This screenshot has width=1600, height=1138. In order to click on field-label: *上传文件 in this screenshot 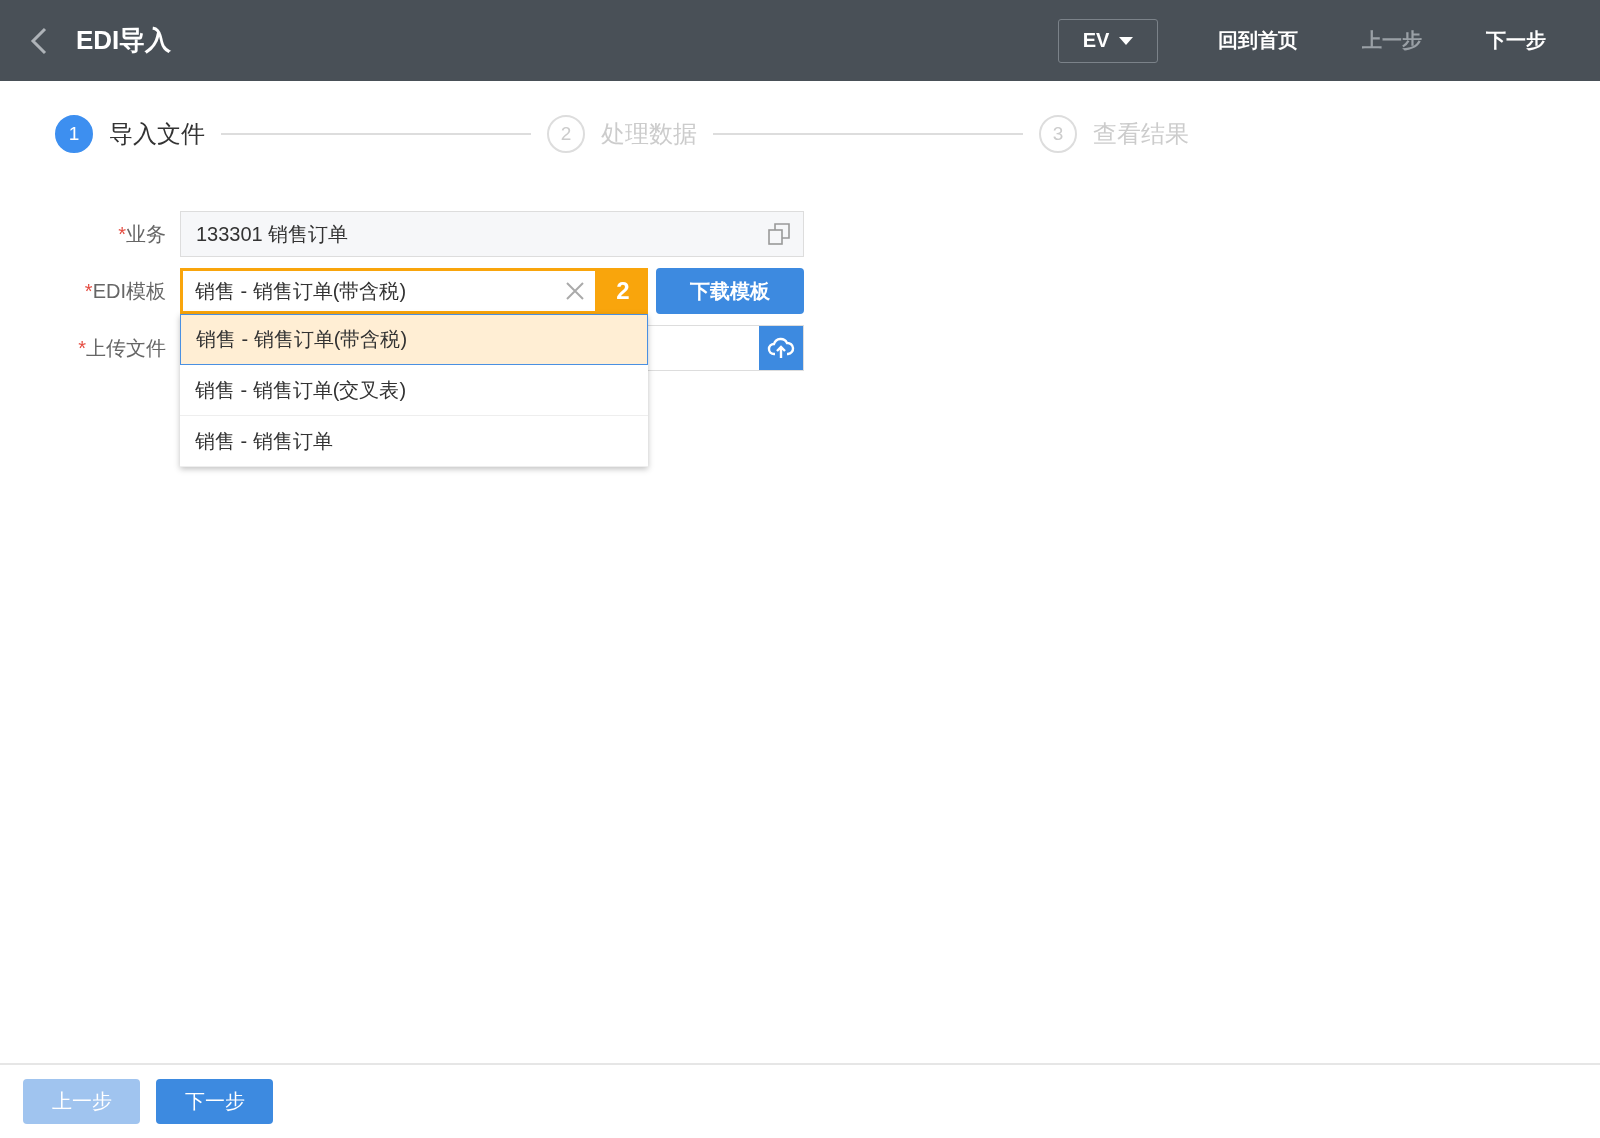, I will do `click(122, 348)`.